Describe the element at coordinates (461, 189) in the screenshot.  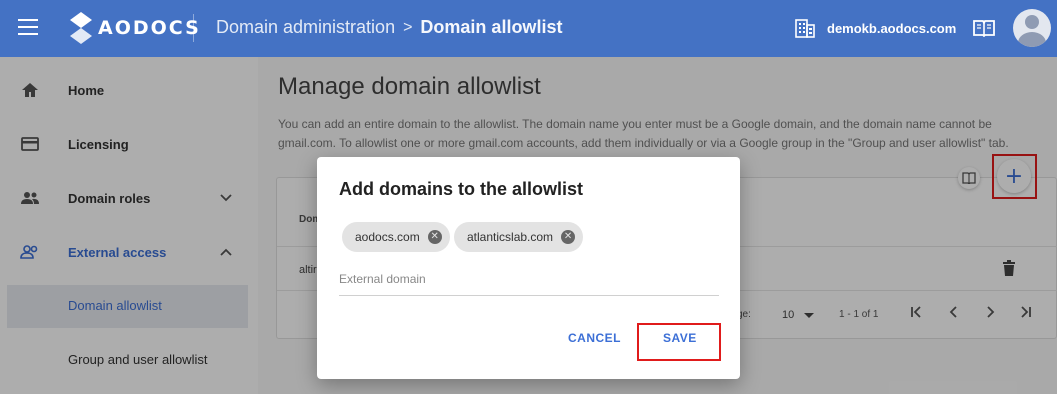
I see `dialog-title: Add domains to the allowlist` at that location.